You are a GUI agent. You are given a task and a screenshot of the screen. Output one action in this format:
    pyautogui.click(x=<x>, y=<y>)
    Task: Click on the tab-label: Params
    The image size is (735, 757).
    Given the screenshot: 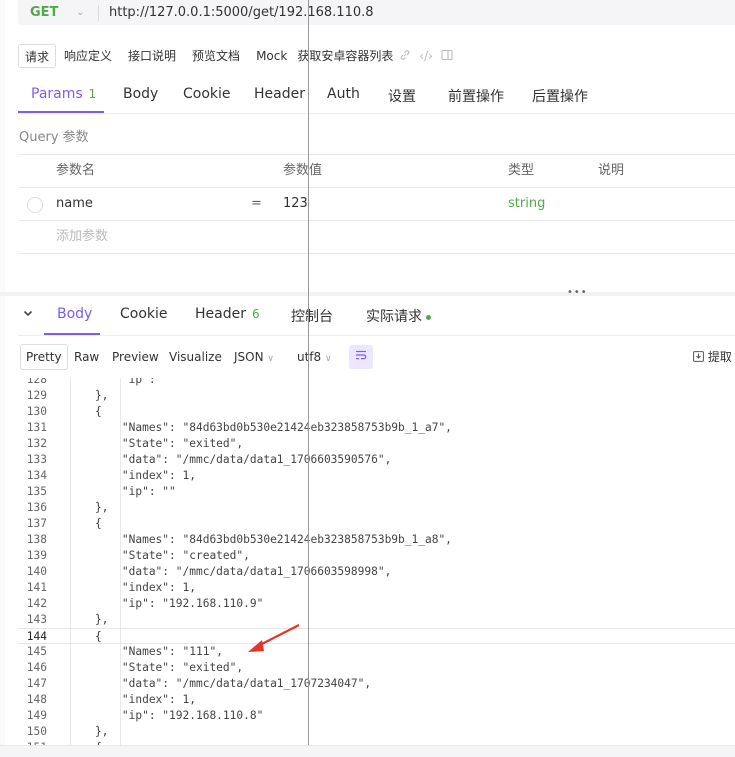 What is the action you would take?
    pyautogui.click(x=57, y=94)
    